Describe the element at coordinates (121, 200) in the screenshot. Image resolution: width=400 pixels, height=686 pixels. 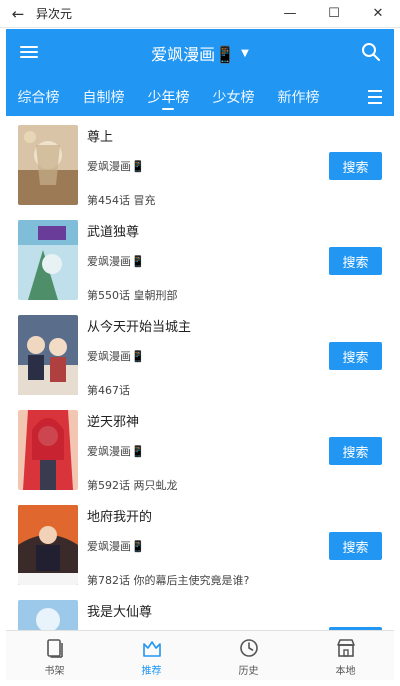
I see `latest-chapter: 第454话 冒充` at that location.